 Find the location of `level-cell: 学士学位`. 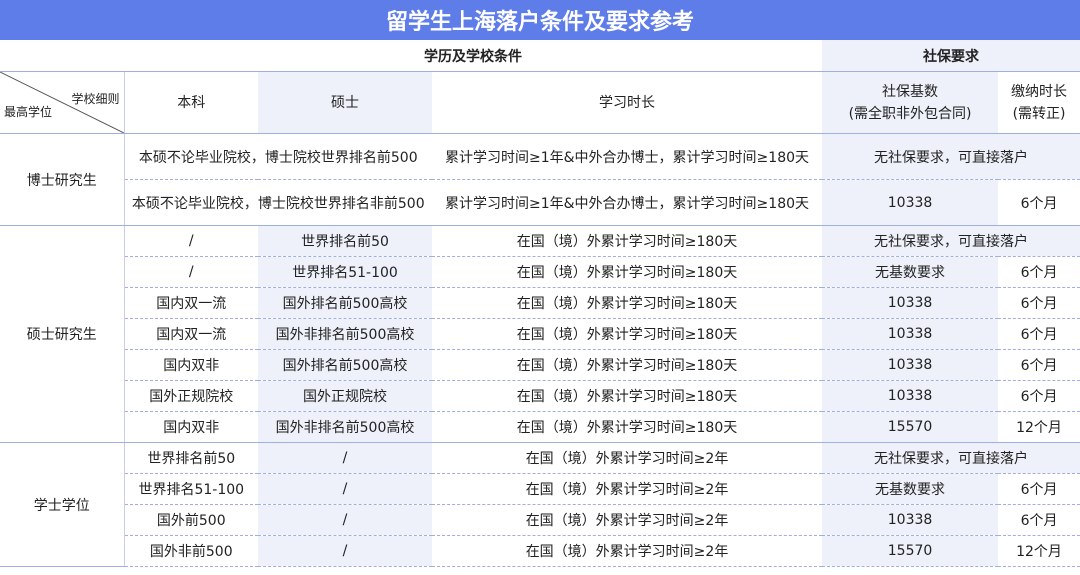

level-cell: 学士学位 is located at coordinates (62, 504).